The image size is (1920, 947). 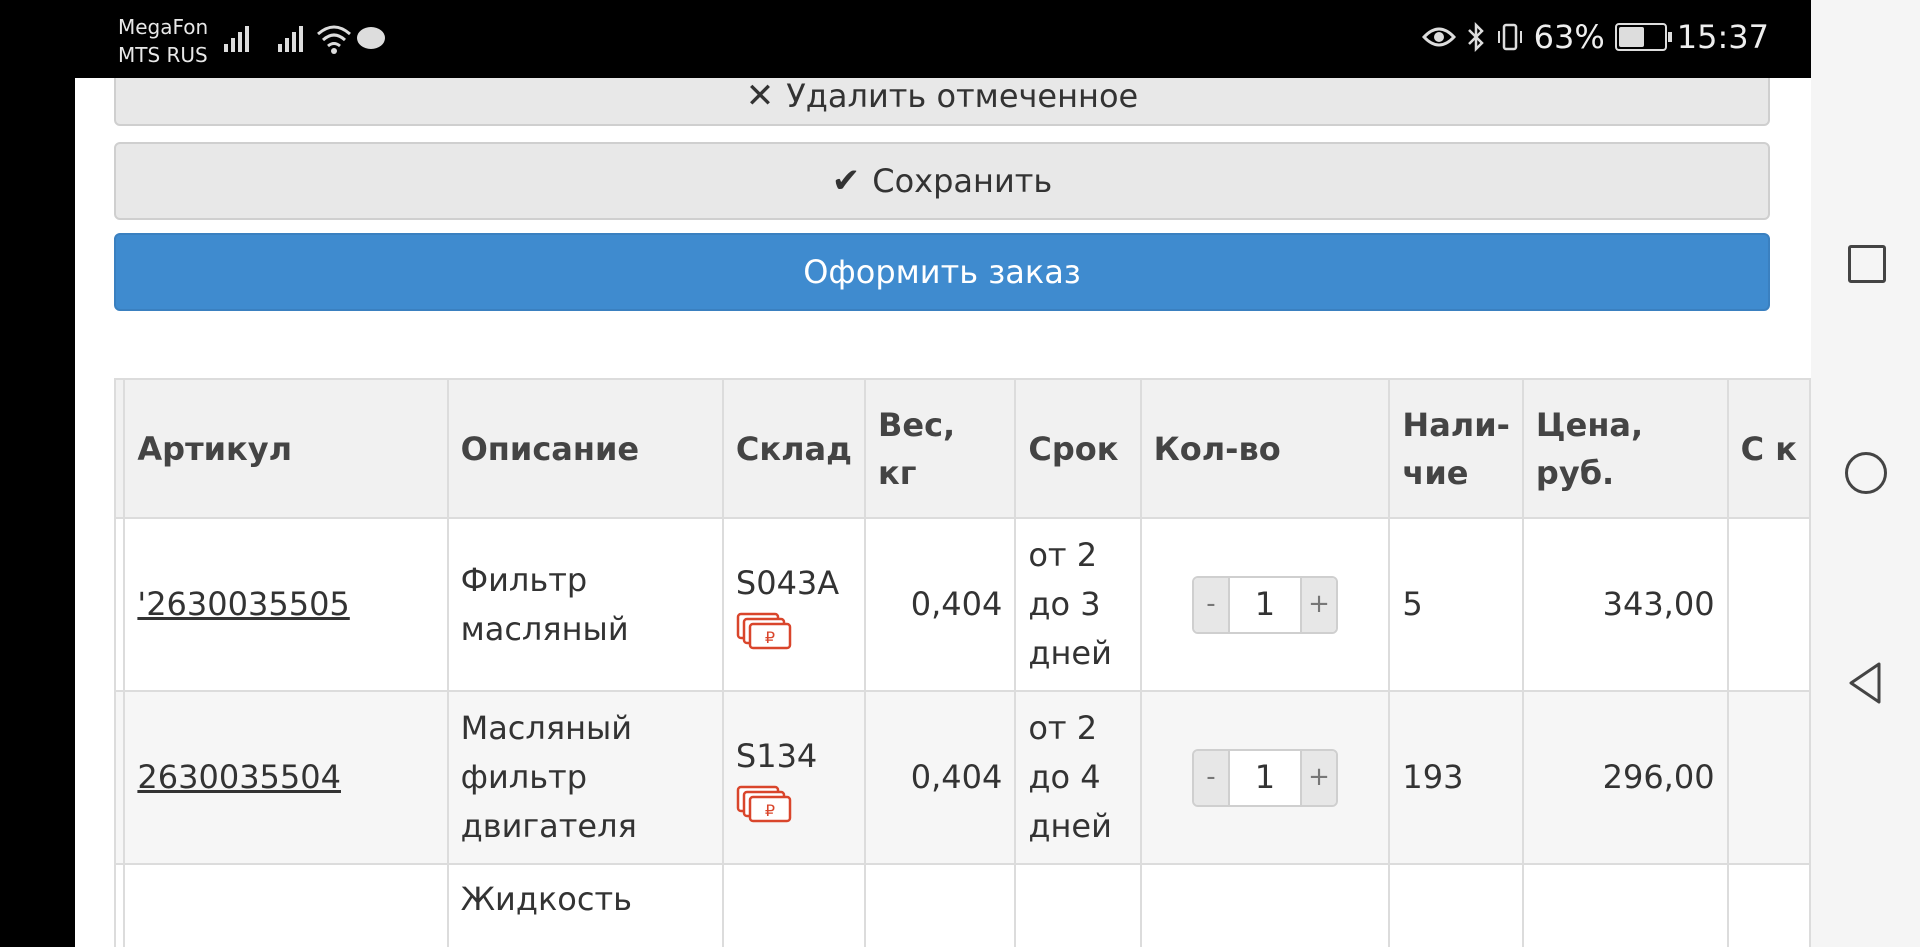 What do you see at coordinates (1078, 777) in the screenshot?
I see `term-cell: от 2 до 4 дней` at bounding box center [1078, 777].